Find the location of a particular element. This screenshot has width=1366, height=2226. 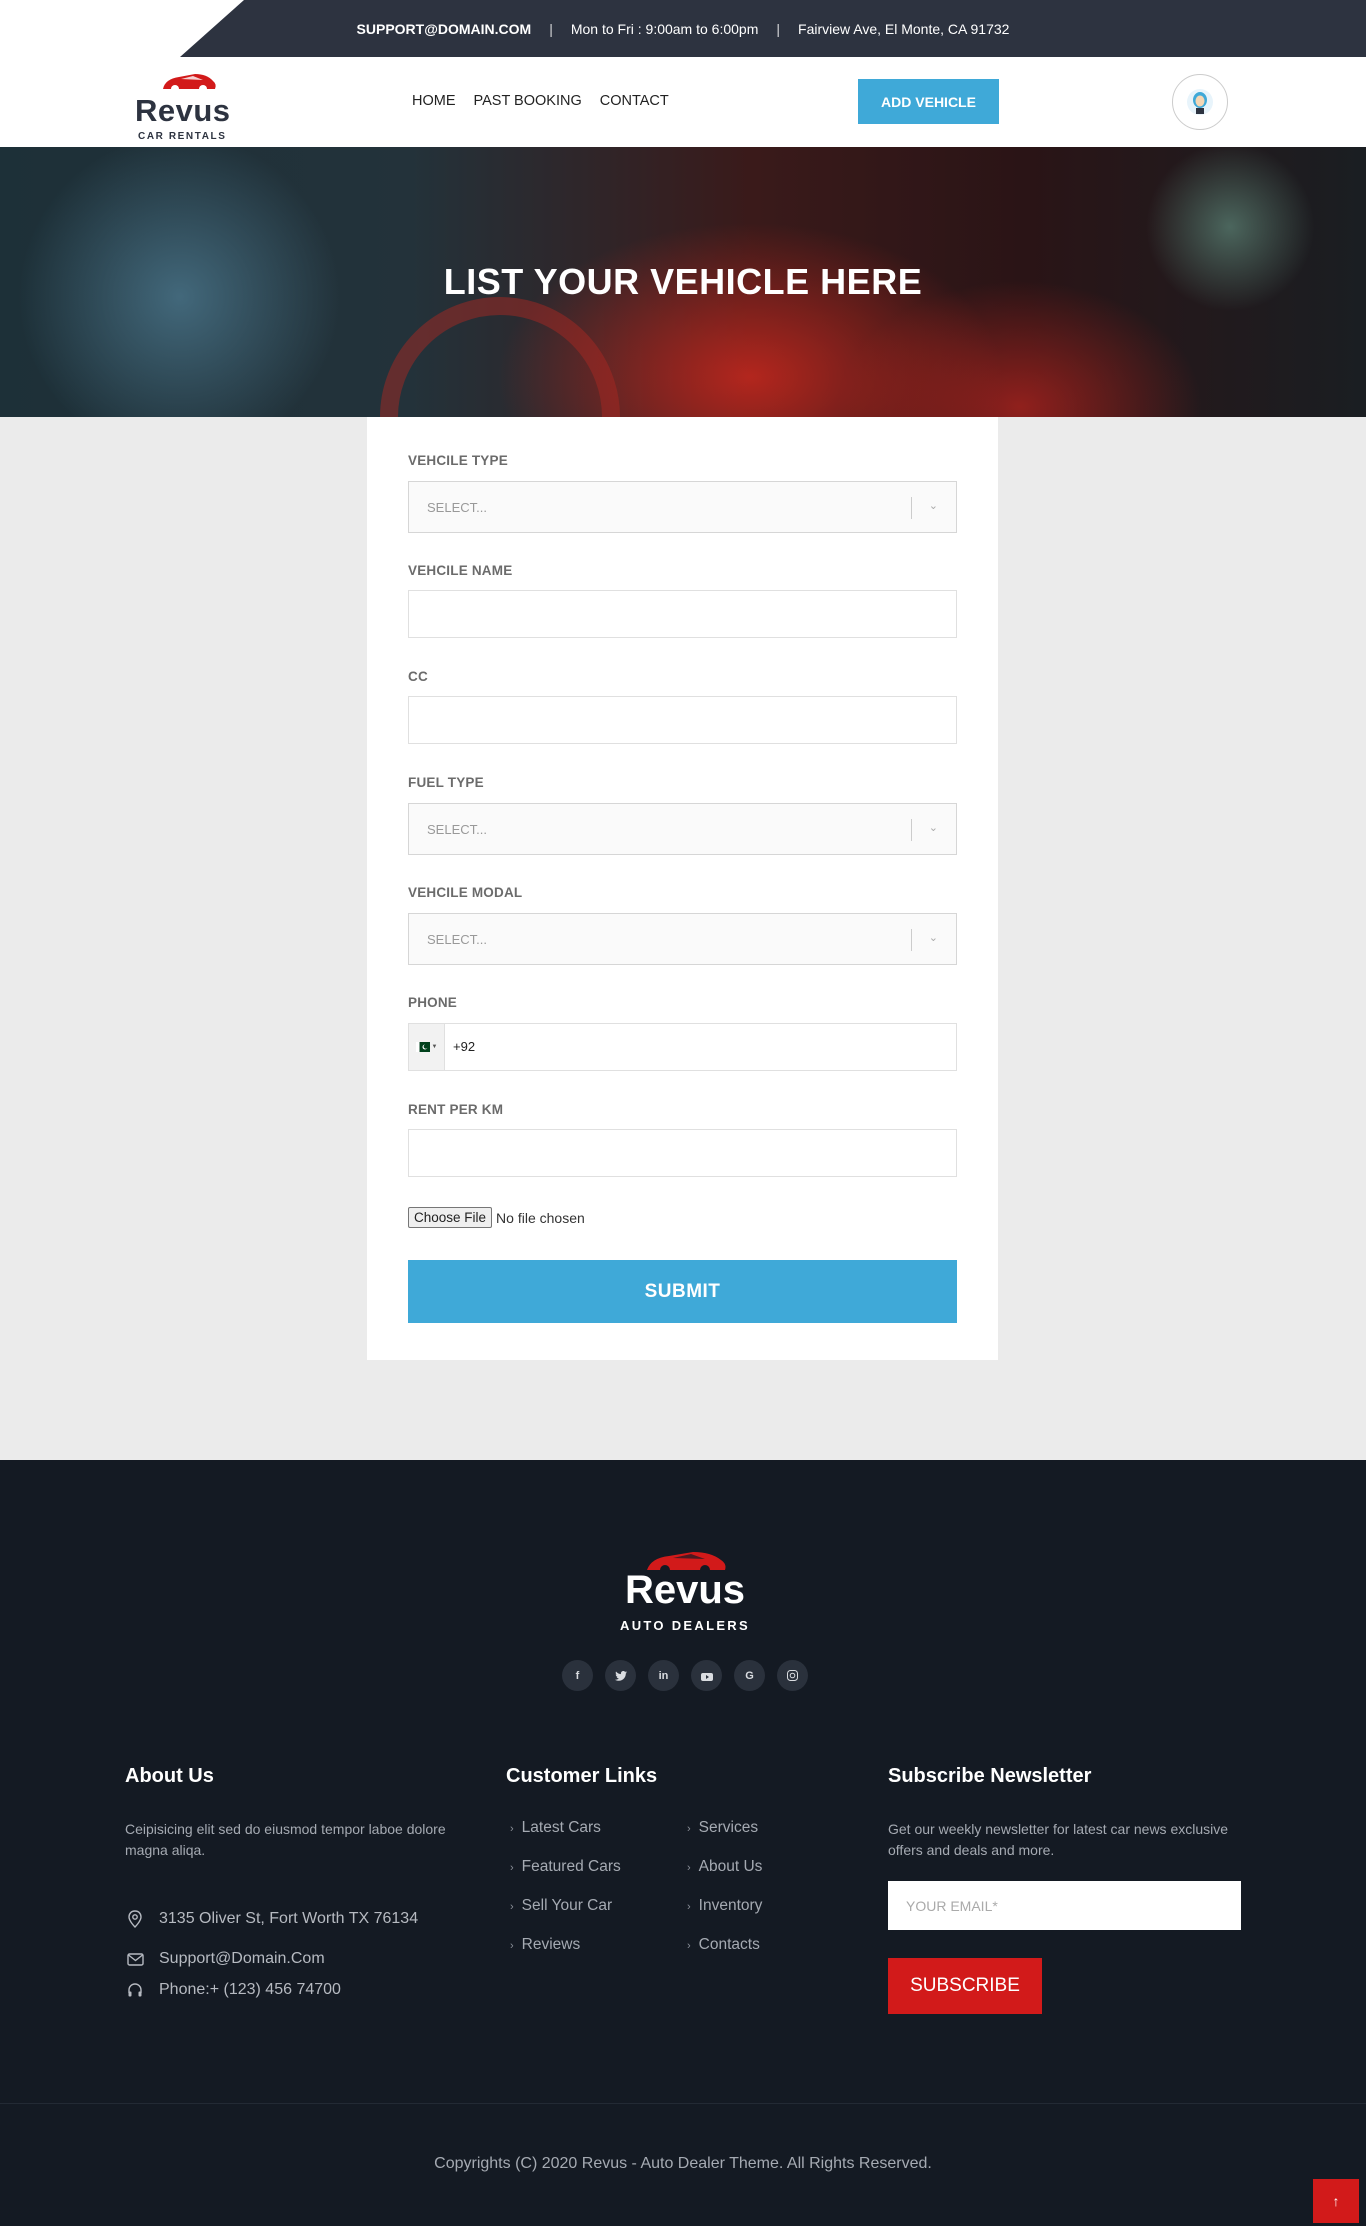

car-logo-icon is located at coordinates (189, 83).